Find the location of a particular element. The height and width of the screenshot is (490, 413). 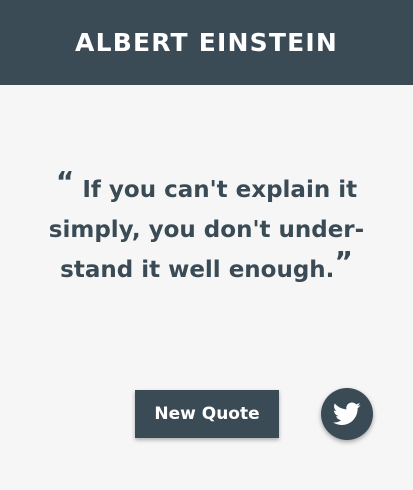

new-quote-label: New Quote is located at coordinates (207, 414).